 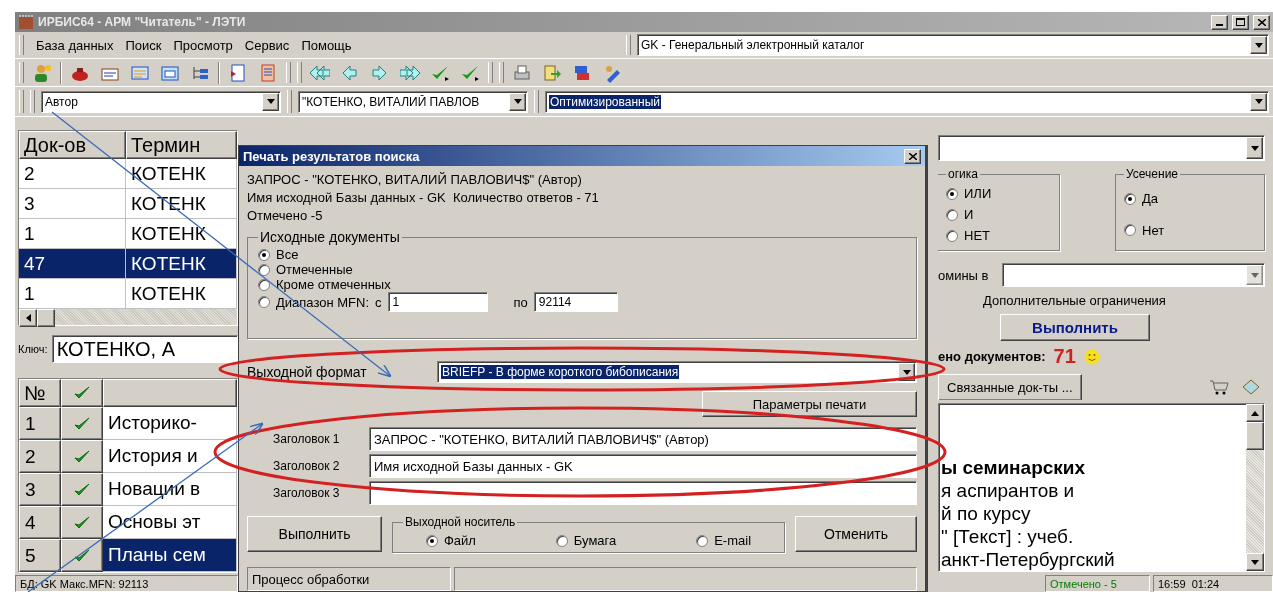 What do you see at coordinates (450, 540) in the screenshot?
I see `radio-option: Файл` at bounding box center [450, 540].